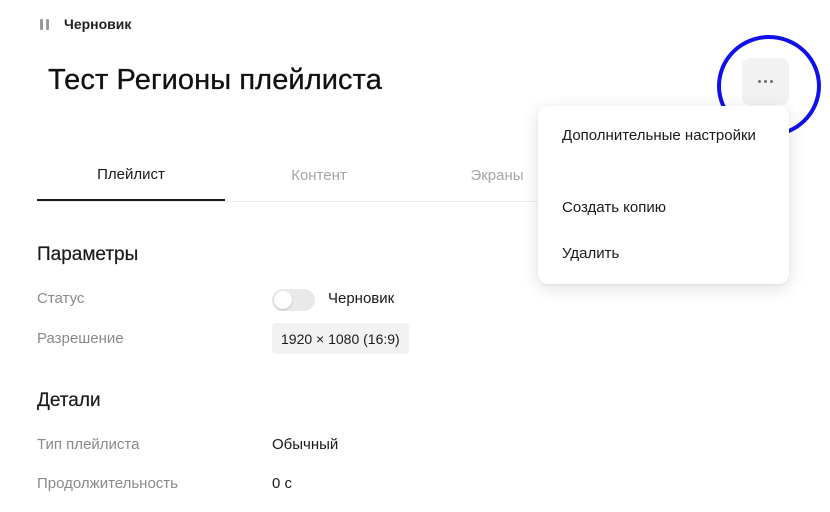 Image resolution: width=830 pixels, height=512 pixels. What do you see at coordinates (98, 24) in the screenshot?
I see `status-indicator-label: Черновик` at bounding box center [98, 24].